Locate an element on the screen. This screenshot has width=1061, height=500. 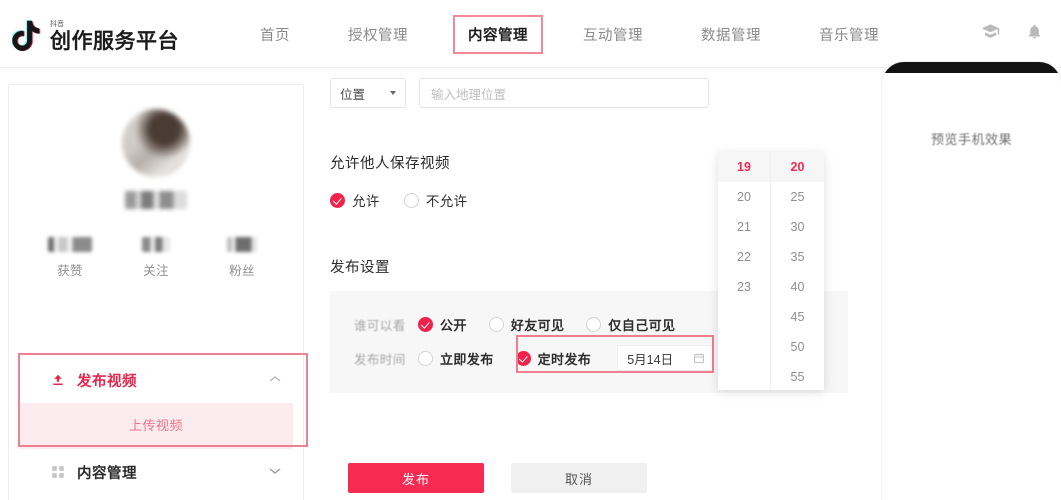
radio-publish-now-label: 立即发布 is located at coordinates (467, 359).